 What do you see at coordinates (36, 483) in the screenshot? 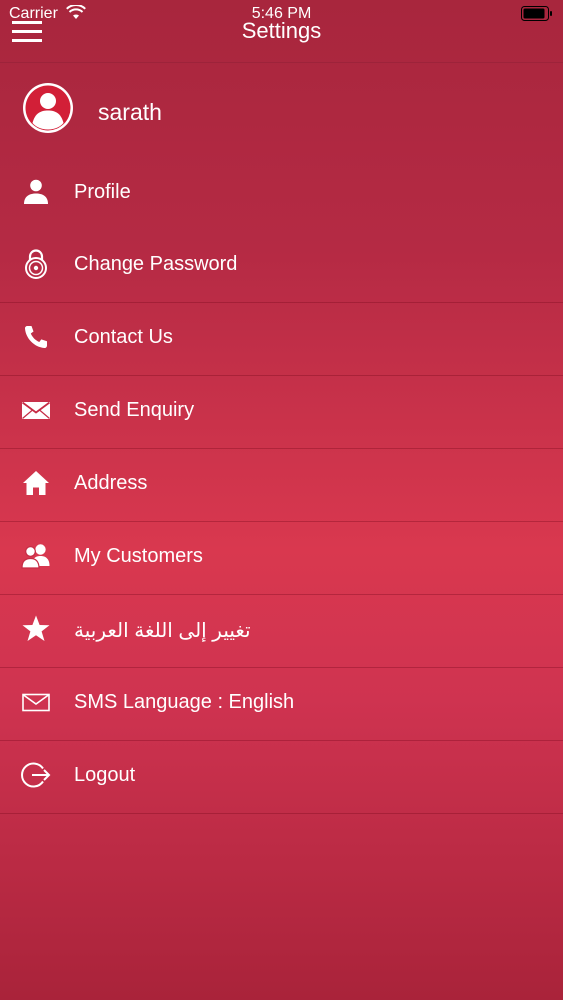
I see `home-icon` at bounding box center [36, 483].